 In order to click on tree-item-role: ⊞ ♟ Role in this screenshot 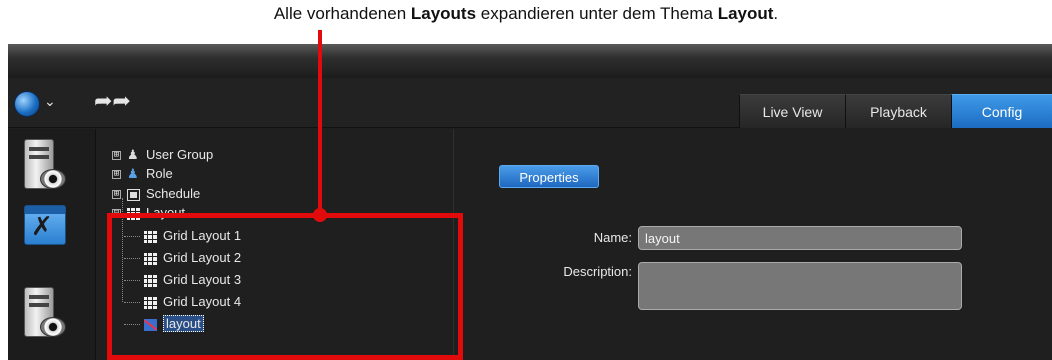, I will do `click(142, 174)`.